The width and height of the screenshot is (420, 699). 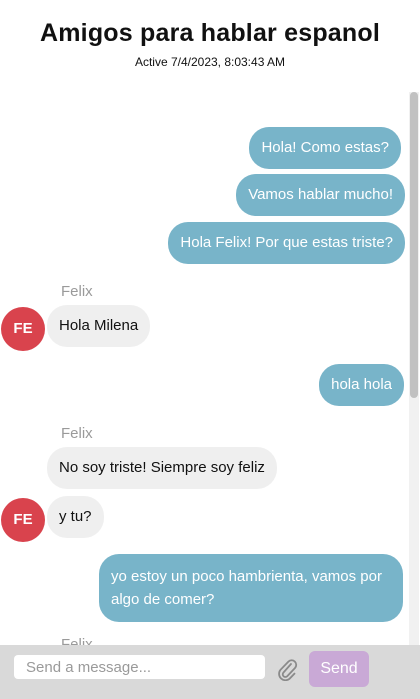 What do you see at coordinates (320, 195) in the screenshot?
I see `outgoing-message: Vamos hablar mucho!` at bounding box center [320, 195].